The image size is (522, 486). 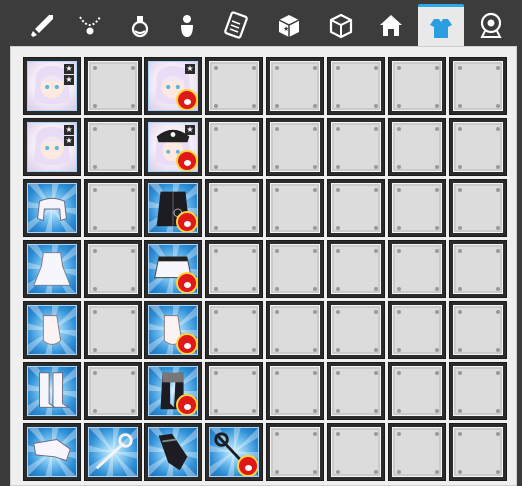 What do you see at coordinates (289, 25) in the screenshot?
I see `box-tab: ★` at bounding box center [289, 25].